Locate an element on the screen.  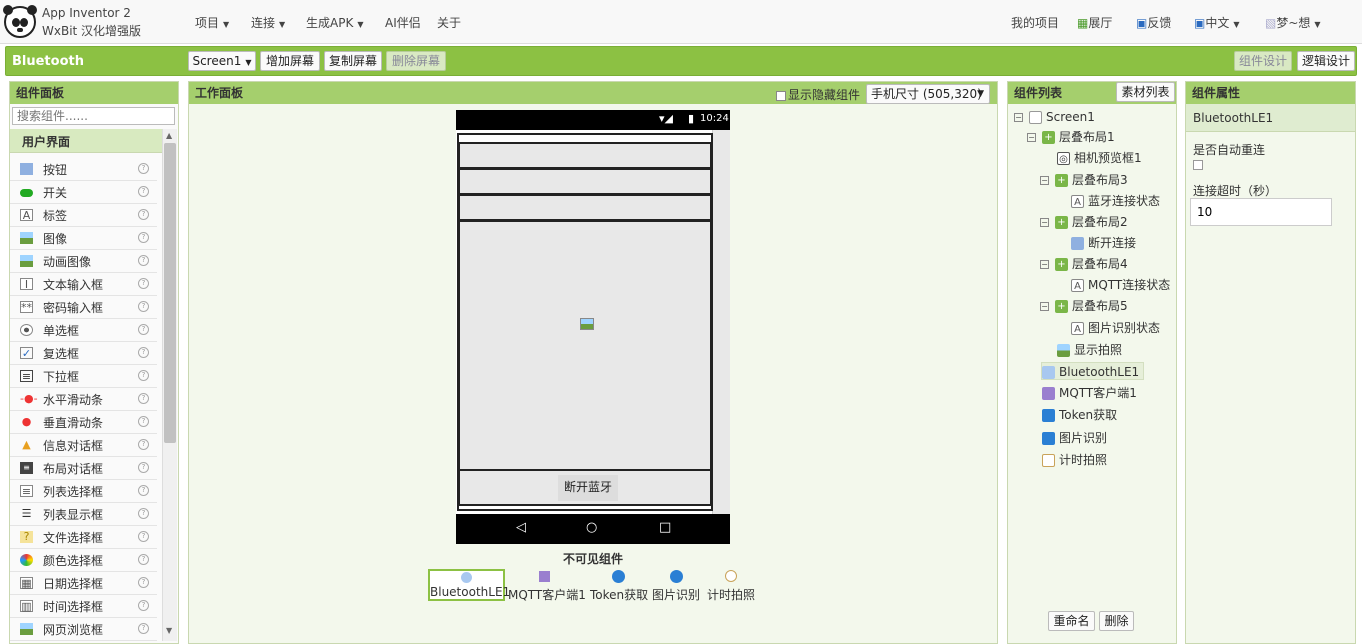
disconnect-bluetooth-button: 断开蓝牙 is located at coordinates (588, 488).